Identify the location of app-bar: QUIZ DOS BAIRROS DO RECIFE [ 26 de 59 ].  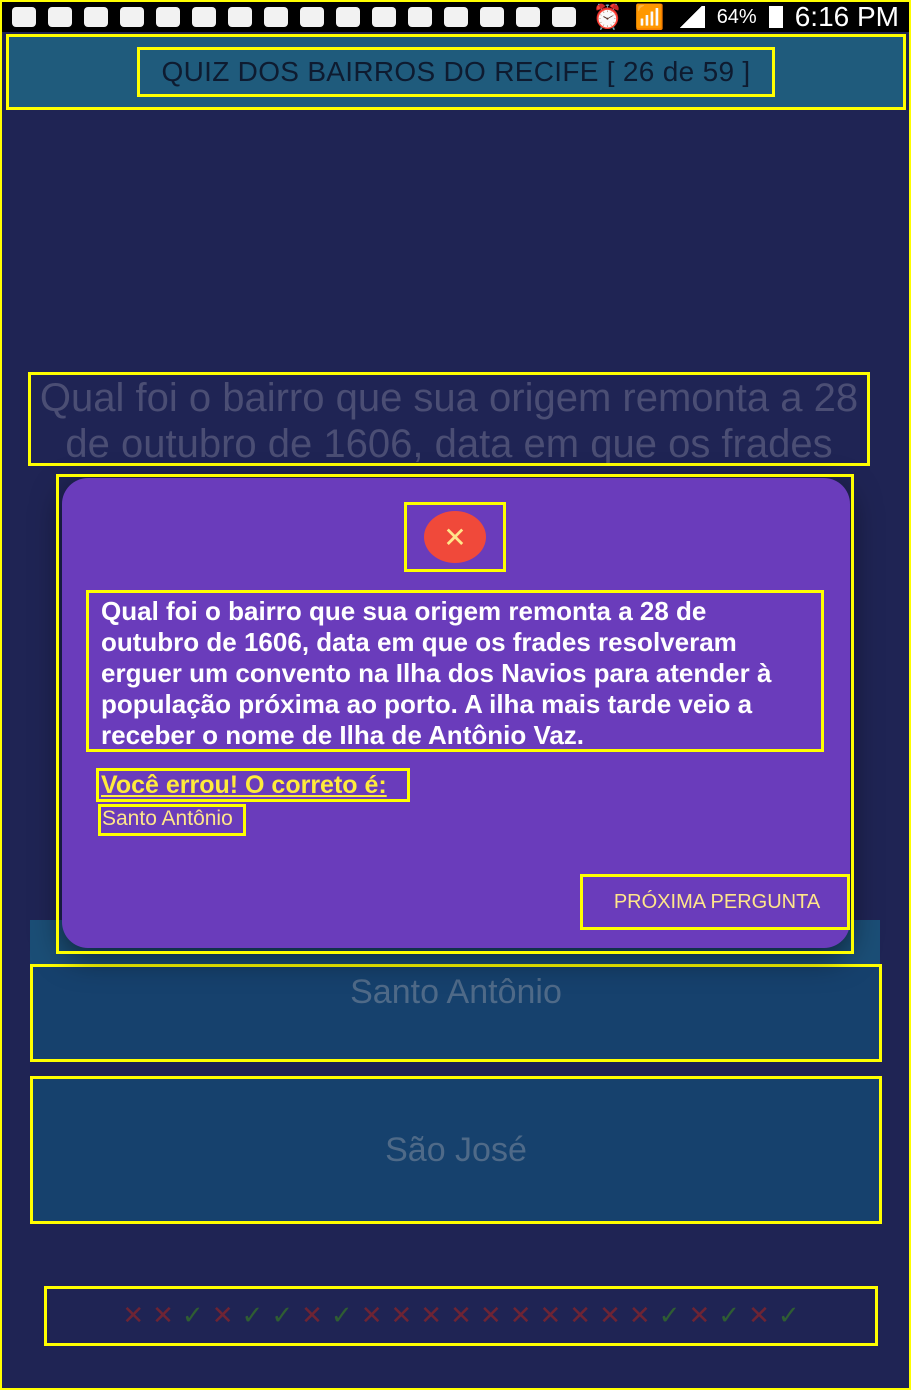
(456, 72).